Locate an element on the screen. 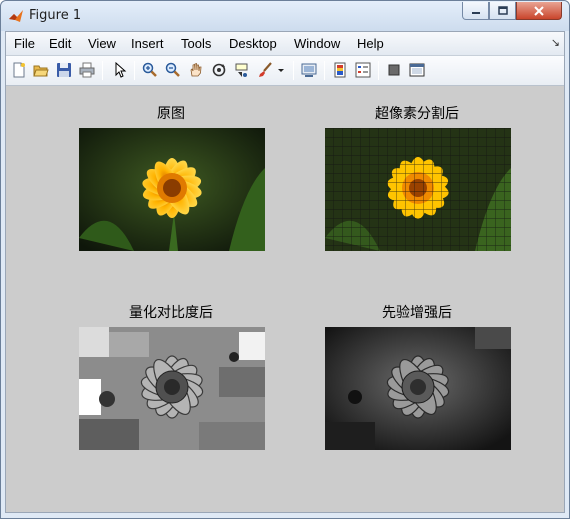 Image resolution: width=570 pixels, height=519 pixels. brush-icon is located at coordinates (265, 69).